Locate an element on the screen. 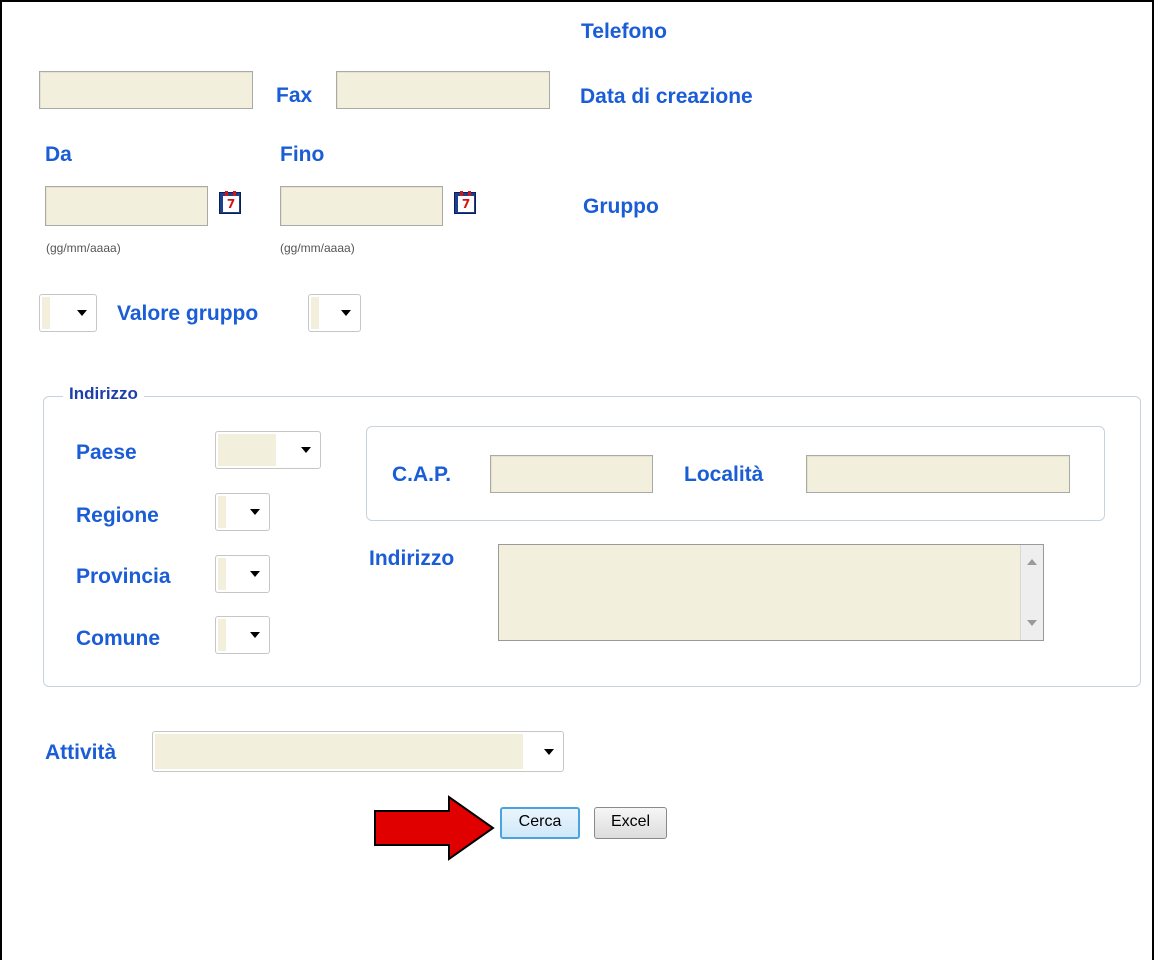  label-fax: Fax is located at coordinates (294, 95).